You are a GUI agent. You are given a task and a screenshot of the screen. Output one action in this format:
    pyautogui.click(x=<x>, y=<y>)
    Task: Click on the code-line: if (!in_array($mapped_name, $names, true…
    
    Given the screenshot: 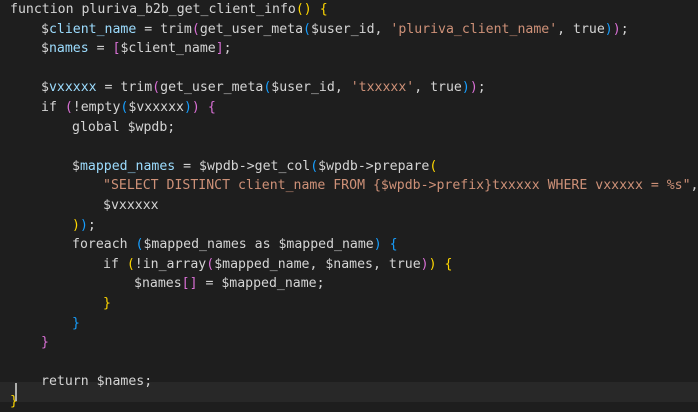 What is the action you would take?
    pyautogui.click(x=277, y=265)
    